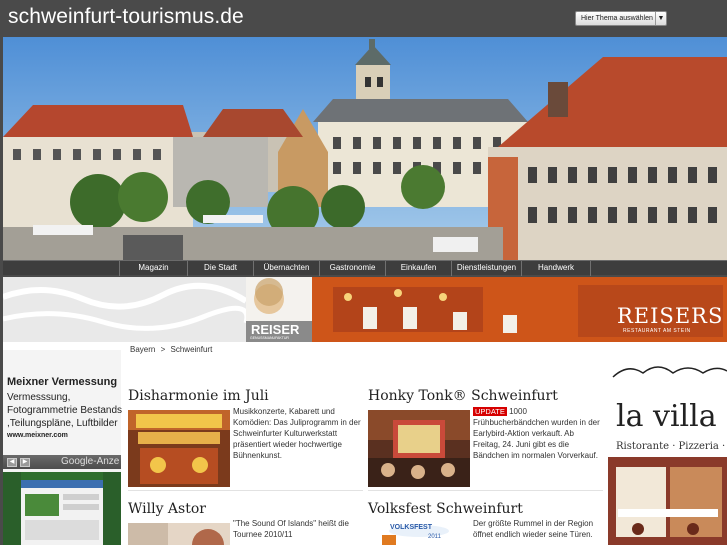  Describe the element at coordinates (670, 316) in the screenshot. I see `banner-brand: REISERS` at that location.